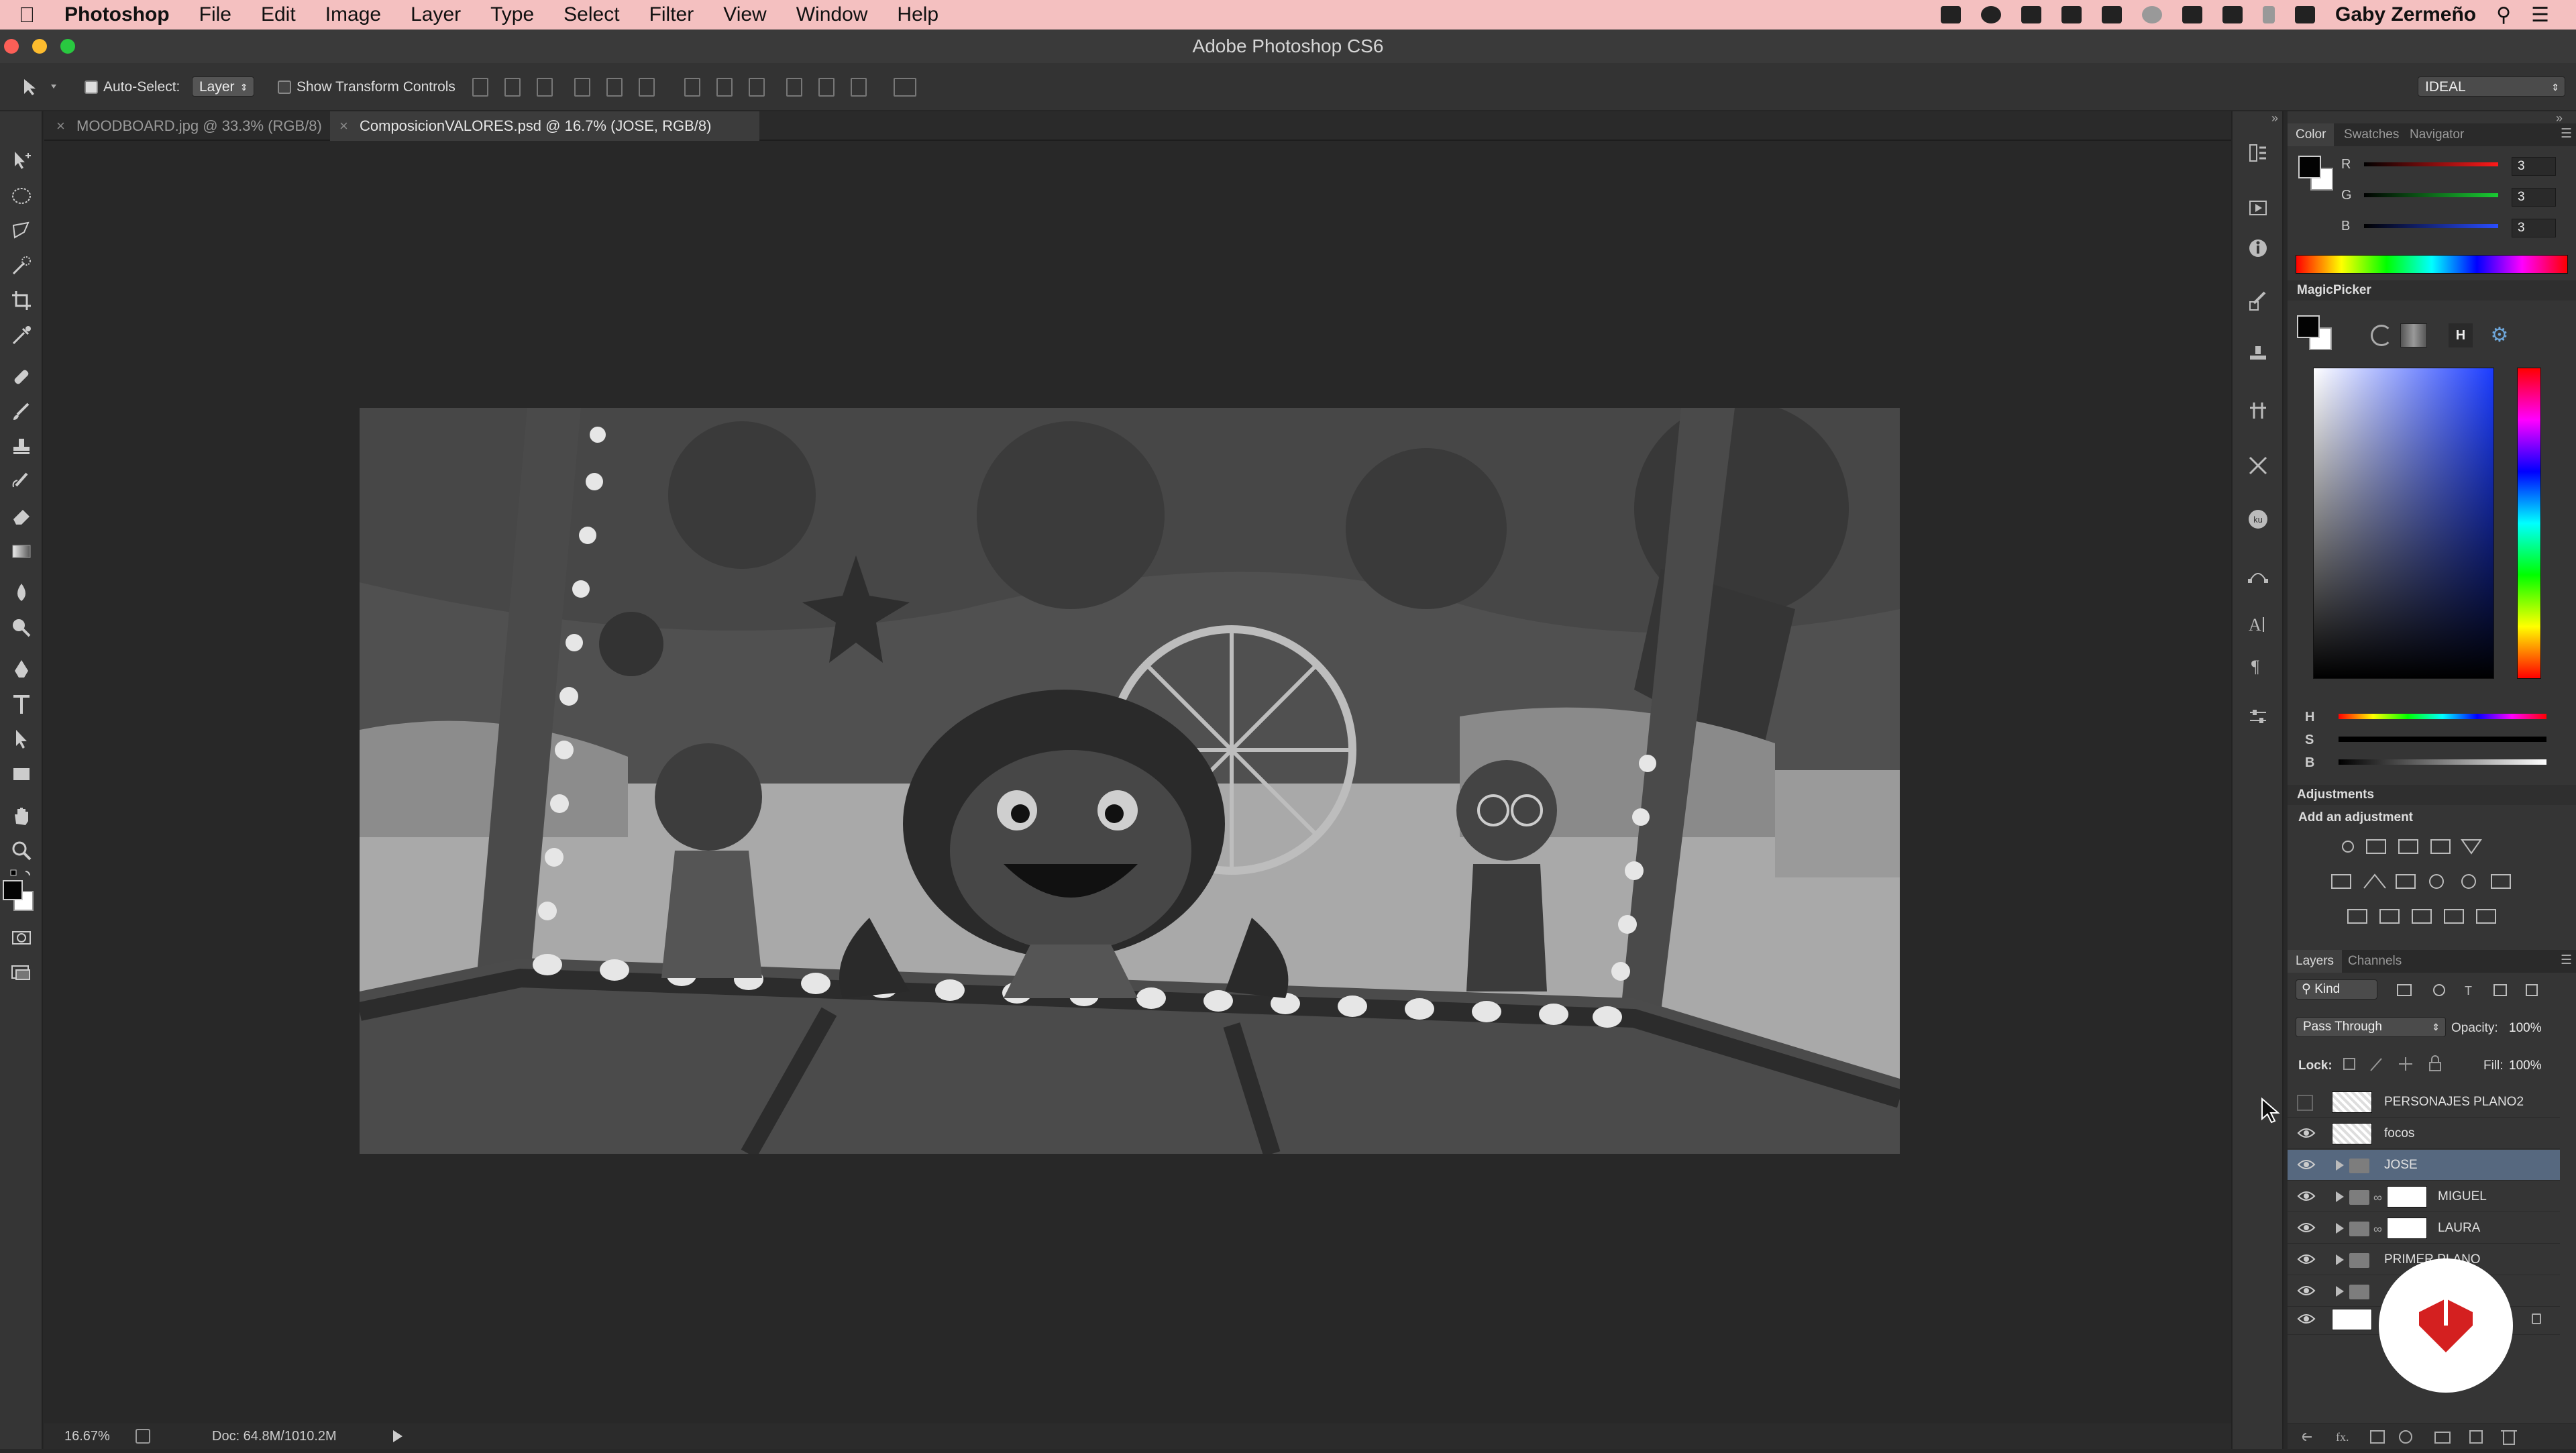 This screenshot has width=2576, height=1453. Describe the element at coordinates (87, 1436) in the screenshot. I see `zoom-level-field: 16.67%` at that location.